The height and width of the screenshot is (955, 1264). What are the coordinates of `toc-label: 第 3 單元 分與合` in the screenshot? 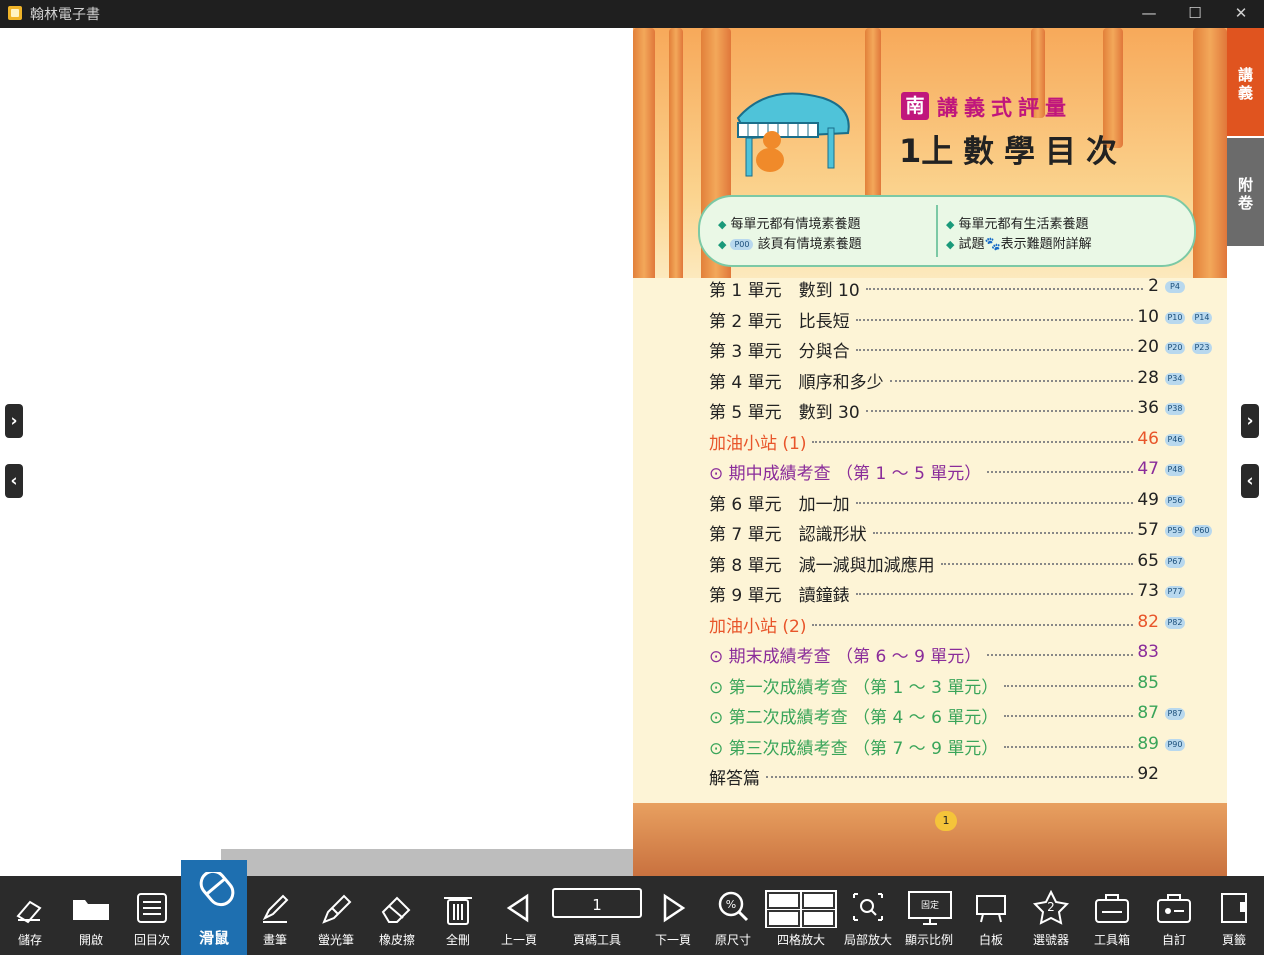 It's located at (779, 352).